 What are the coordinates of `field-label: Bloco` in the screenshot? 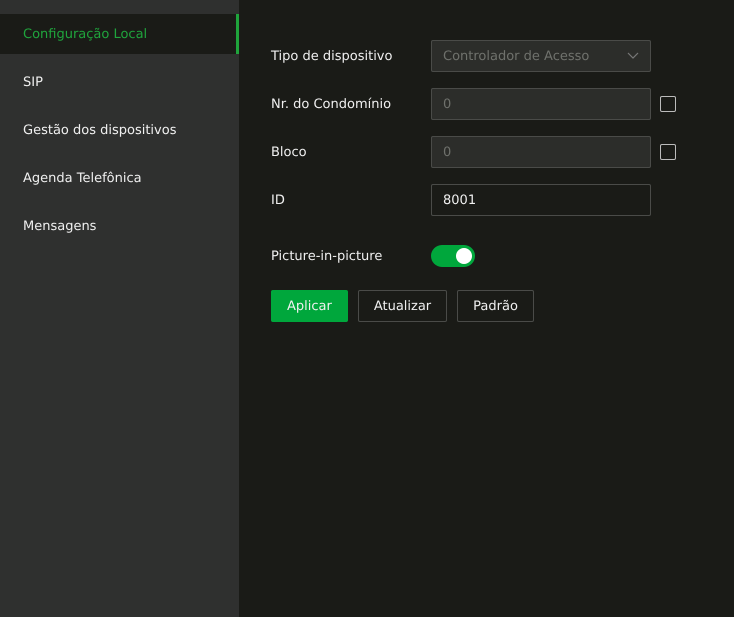 It's located at (289, 152).